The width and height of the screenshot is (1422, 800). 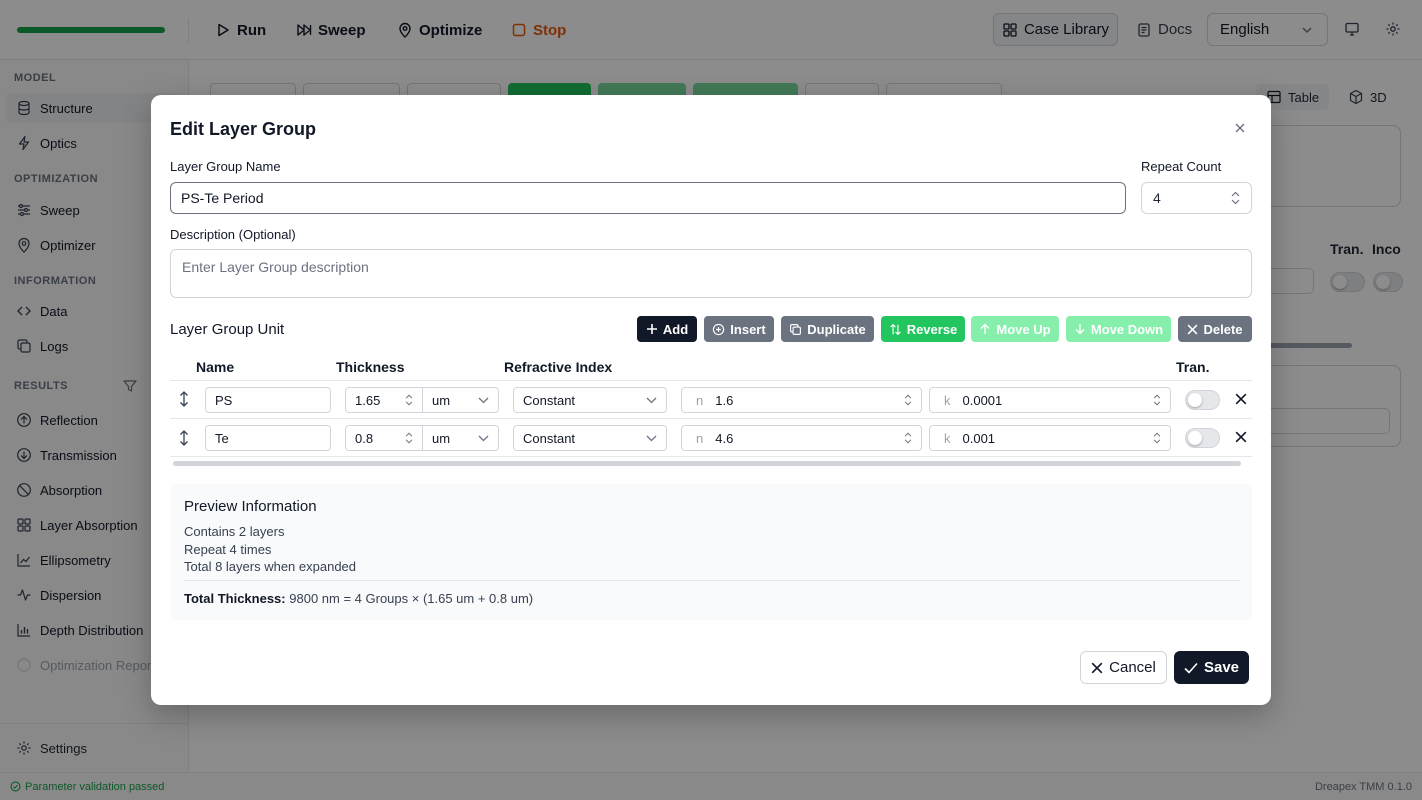 What do you see at coordinates (675, 329) in the screenshot?
I see `add-label: Add` at bounding box center [675, 329].